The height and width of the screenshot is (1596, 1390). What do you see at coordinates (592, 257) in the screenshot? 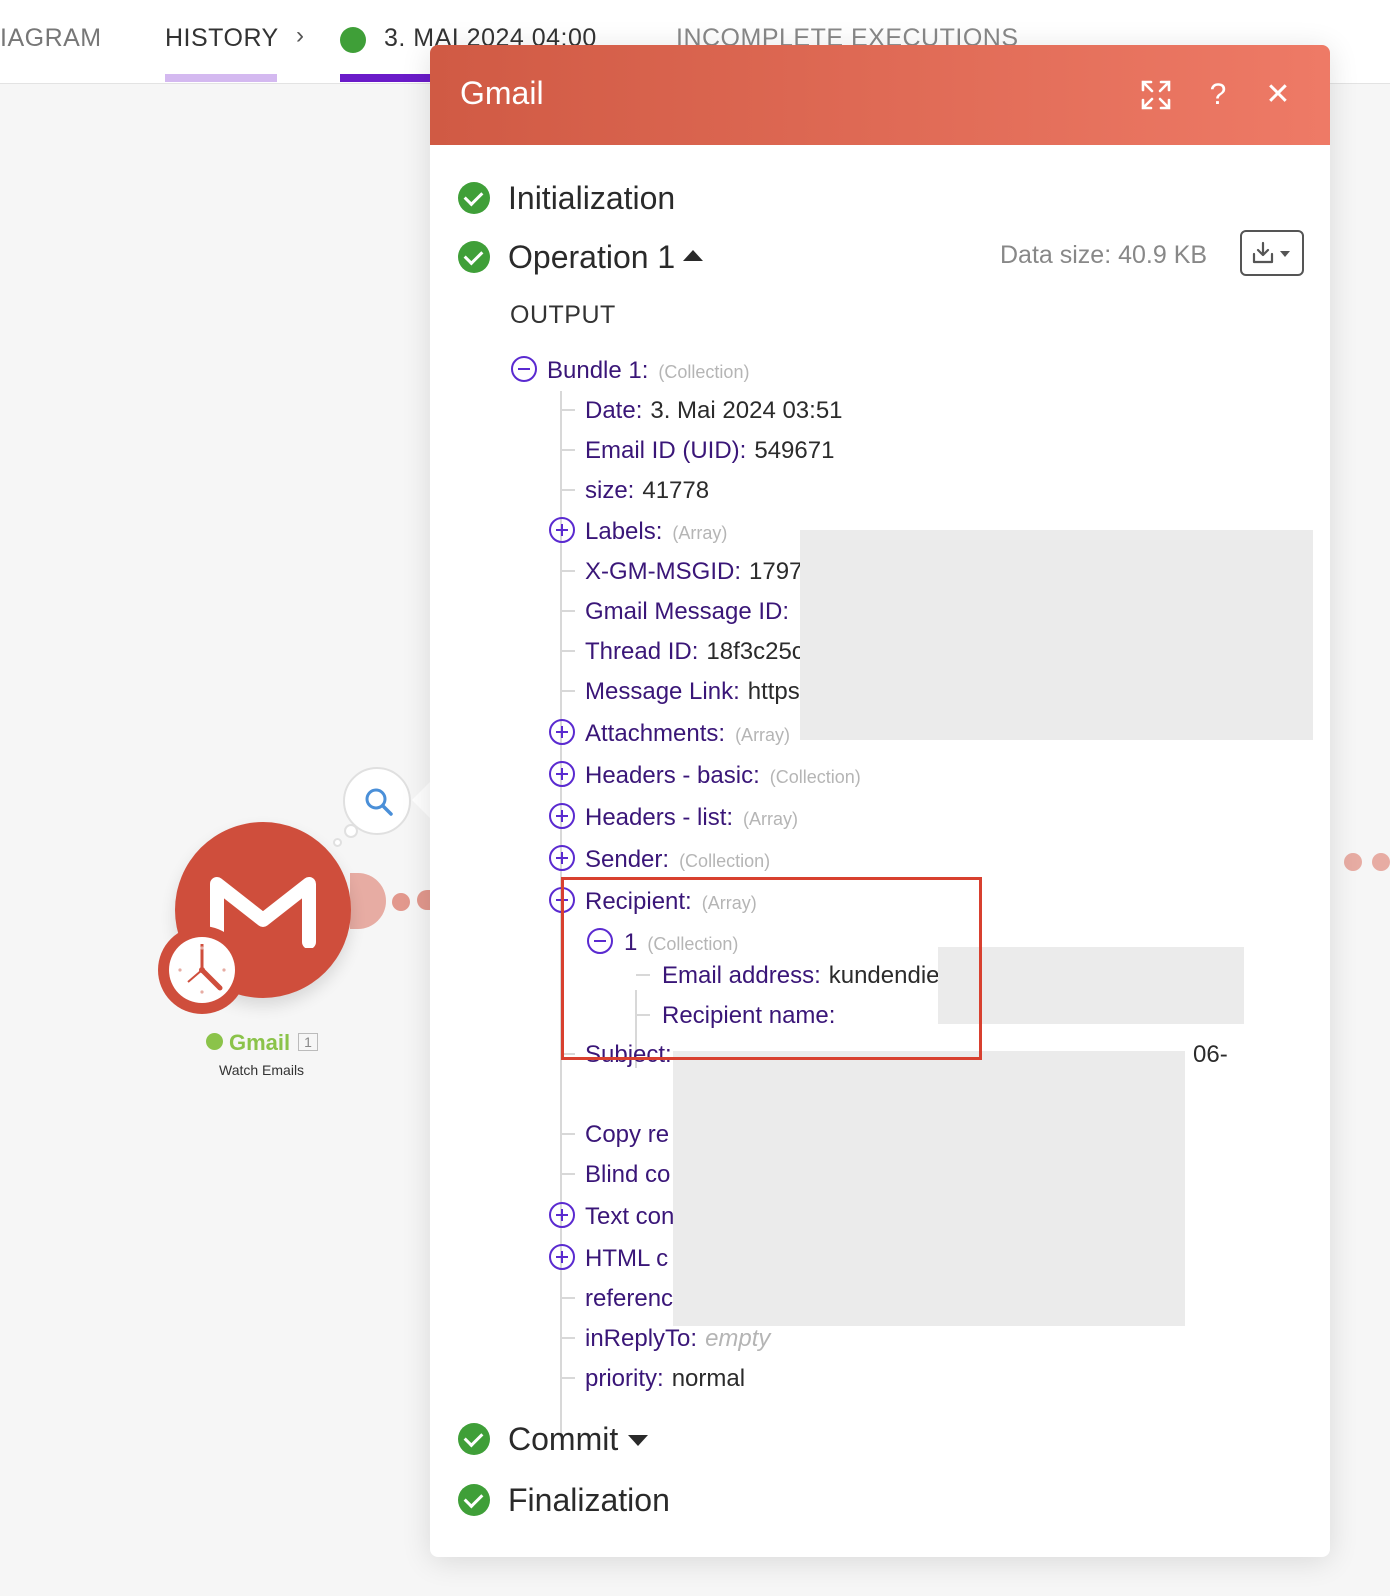
I see `phase-operation-label: Operation 1` at bounding box center [592, 257].